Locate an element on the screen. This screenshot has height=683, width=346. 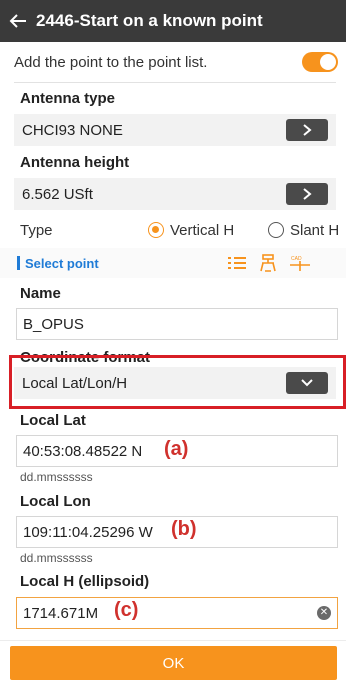
local-lat-value: 40:53:08.48522 N is located at coordinates (83, 451).